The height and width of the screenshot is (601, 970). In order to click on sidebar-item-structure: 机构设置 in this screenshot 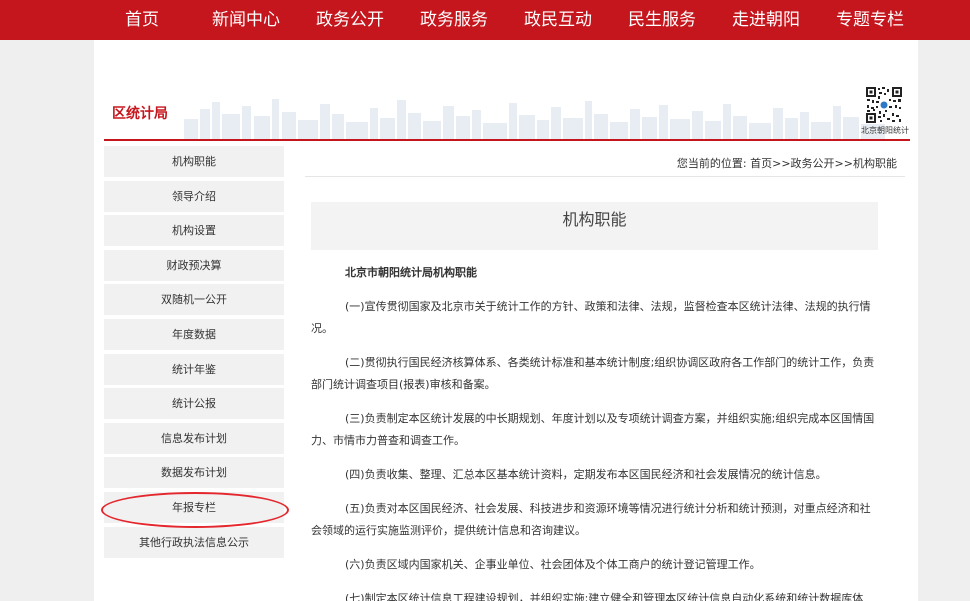, I will do `click(194, 231)`.